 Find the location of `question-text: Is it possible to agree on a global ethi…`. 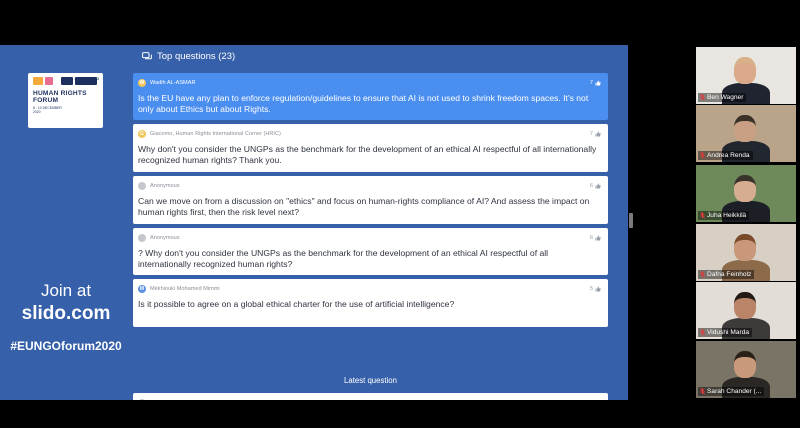

question-text: Is it possible to agree on a global ethi… is located at coordinates (296, 304).